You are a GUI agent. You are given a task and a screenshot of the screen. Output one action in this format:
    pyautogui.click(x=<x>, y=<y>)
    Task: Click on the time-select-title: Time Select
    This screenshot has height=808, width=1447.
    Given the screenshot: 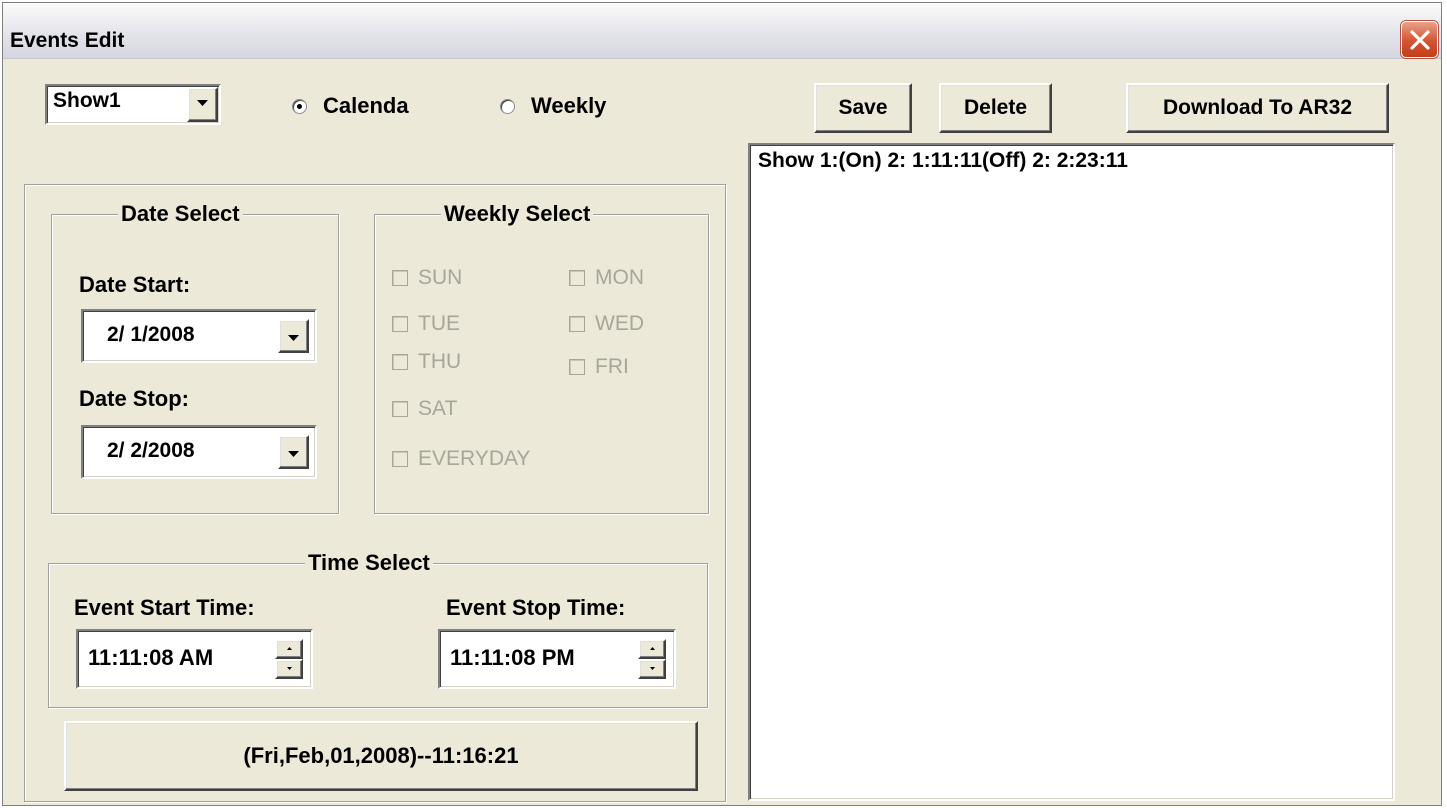 What is the action you would take?
    pyautogui.click(x=369, y=563)
    